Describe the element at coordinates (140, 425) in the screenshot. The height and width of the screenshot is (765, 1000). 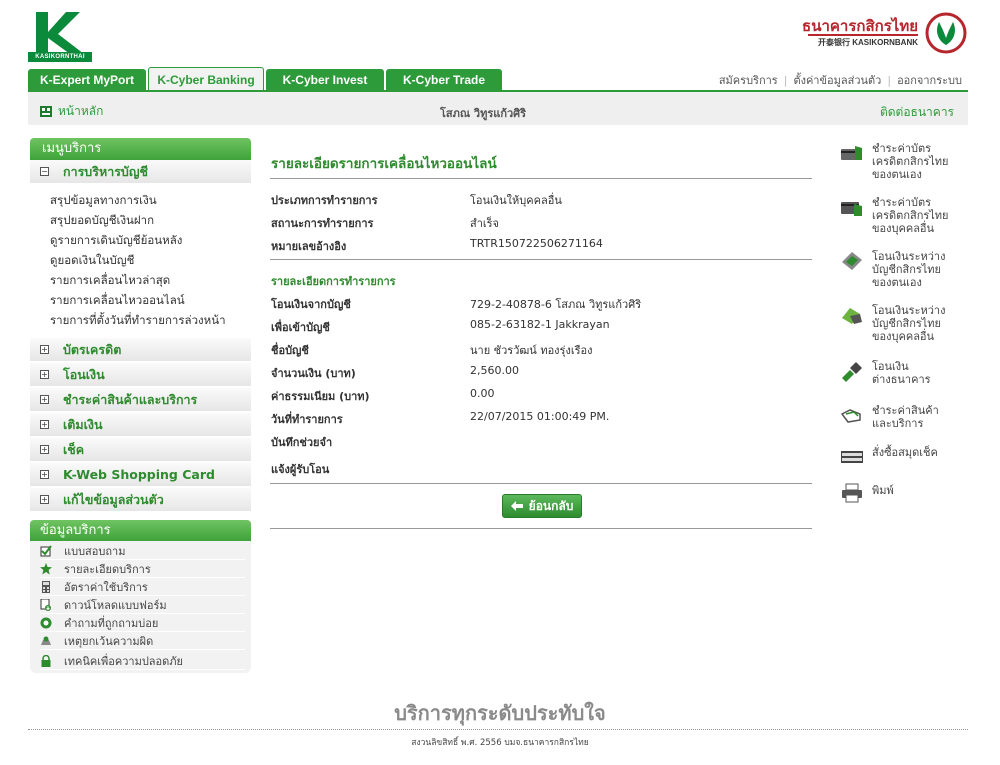
I see `menu-section-top-up: + เติมเงิน` at that location.